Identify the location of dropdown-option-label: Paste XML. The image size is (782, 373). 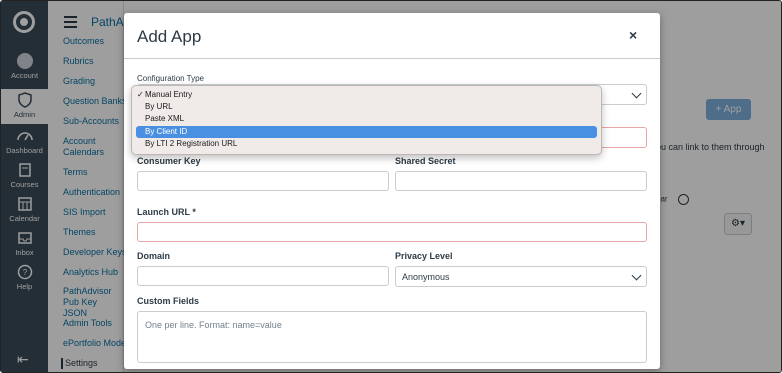
(165, 118).